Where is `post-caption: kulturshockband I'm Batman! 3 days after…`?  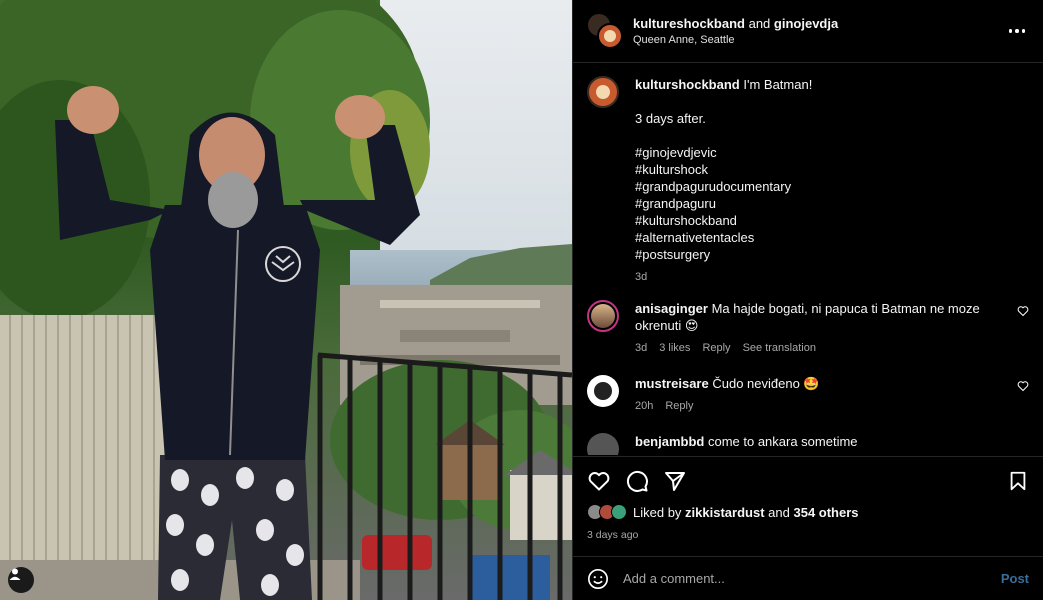
post-caption: kulturshockband I'm Batman! 3 days after… is located at coordinates (808, 181).